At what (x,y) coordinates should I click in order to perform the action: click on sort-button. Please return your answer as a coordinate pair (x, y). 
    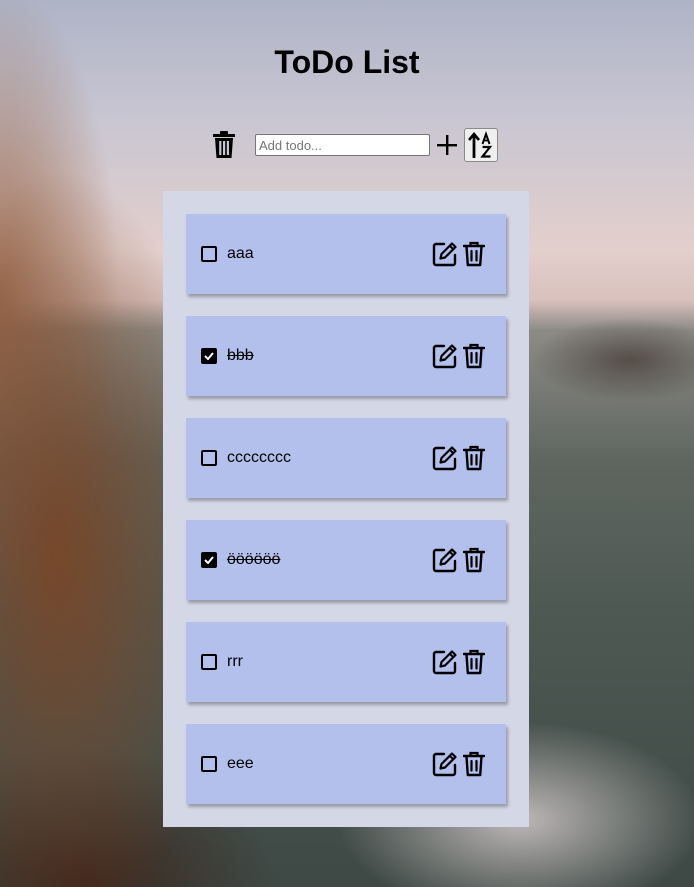
    Looking at the image, I should click on (481, 145).